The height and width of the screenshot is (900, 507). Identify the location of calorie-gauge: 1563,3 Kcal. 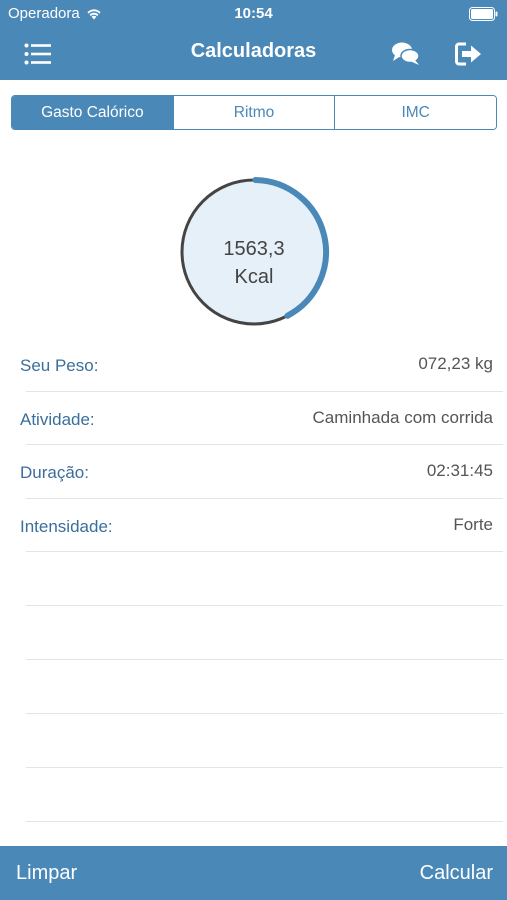
(254, 252).